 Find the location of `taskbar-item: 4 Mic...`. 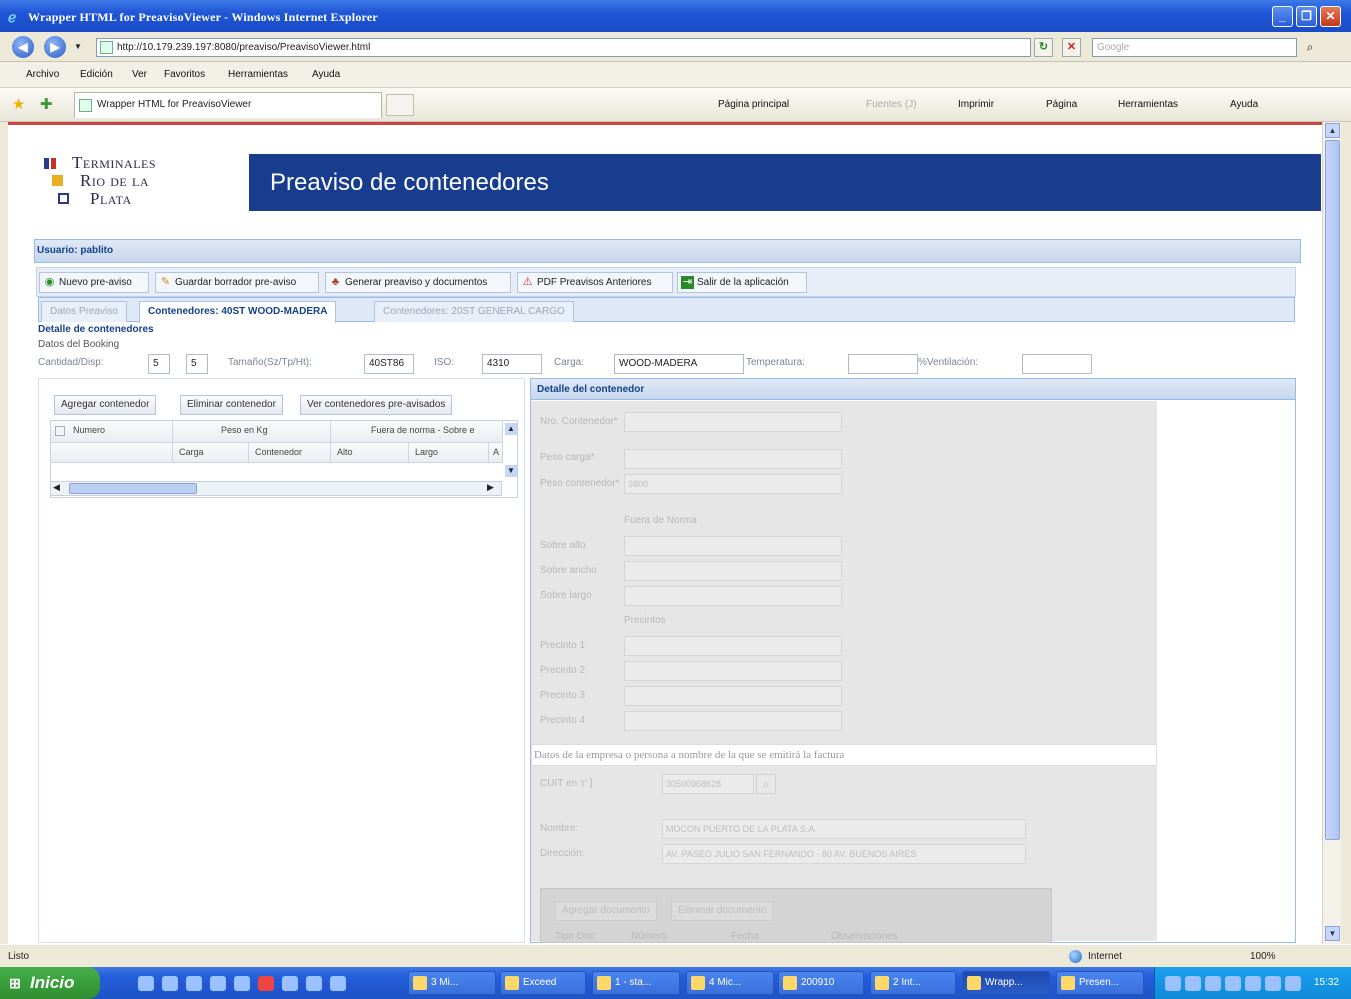

taskbar-item: 4 Mic... is located at coordinates (730, 983).